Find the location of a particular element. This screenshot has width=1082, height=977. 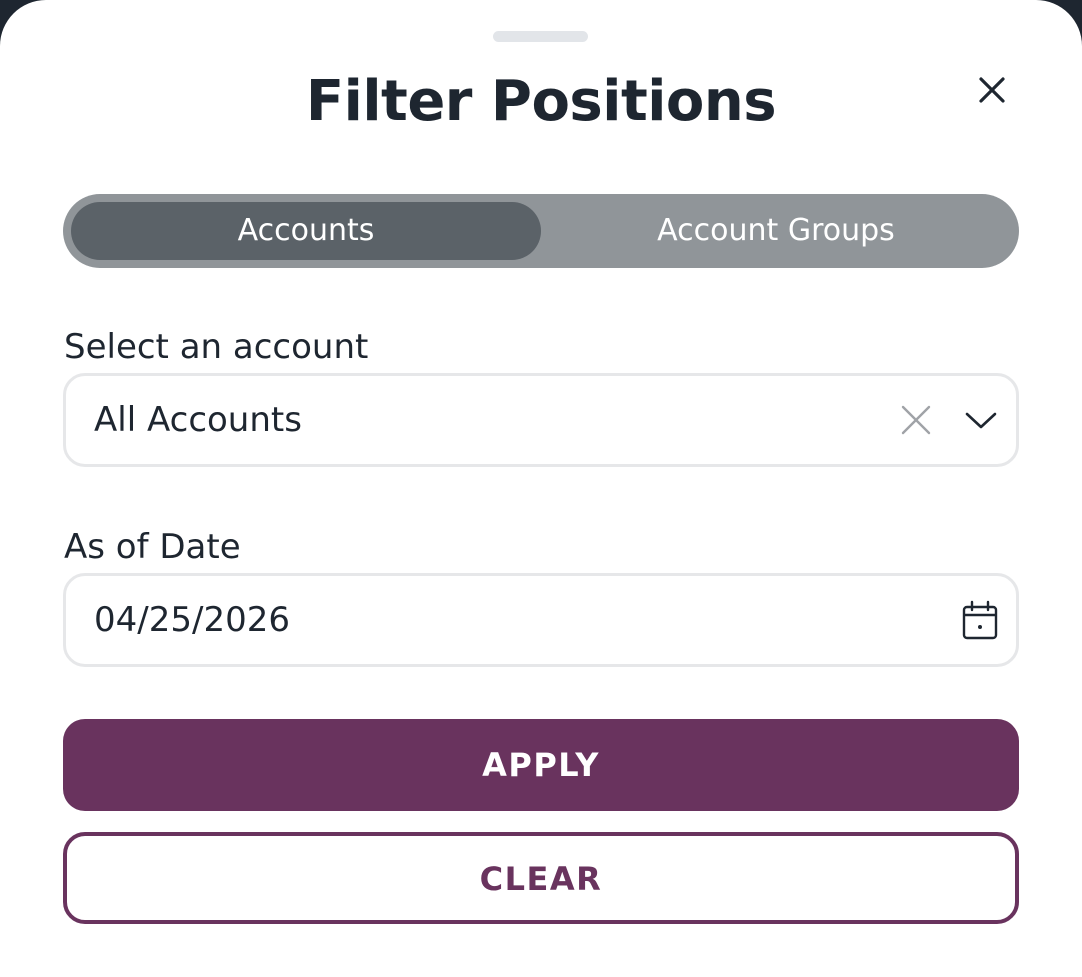

apply-button: APPLY is located at coordinates (541, 765).